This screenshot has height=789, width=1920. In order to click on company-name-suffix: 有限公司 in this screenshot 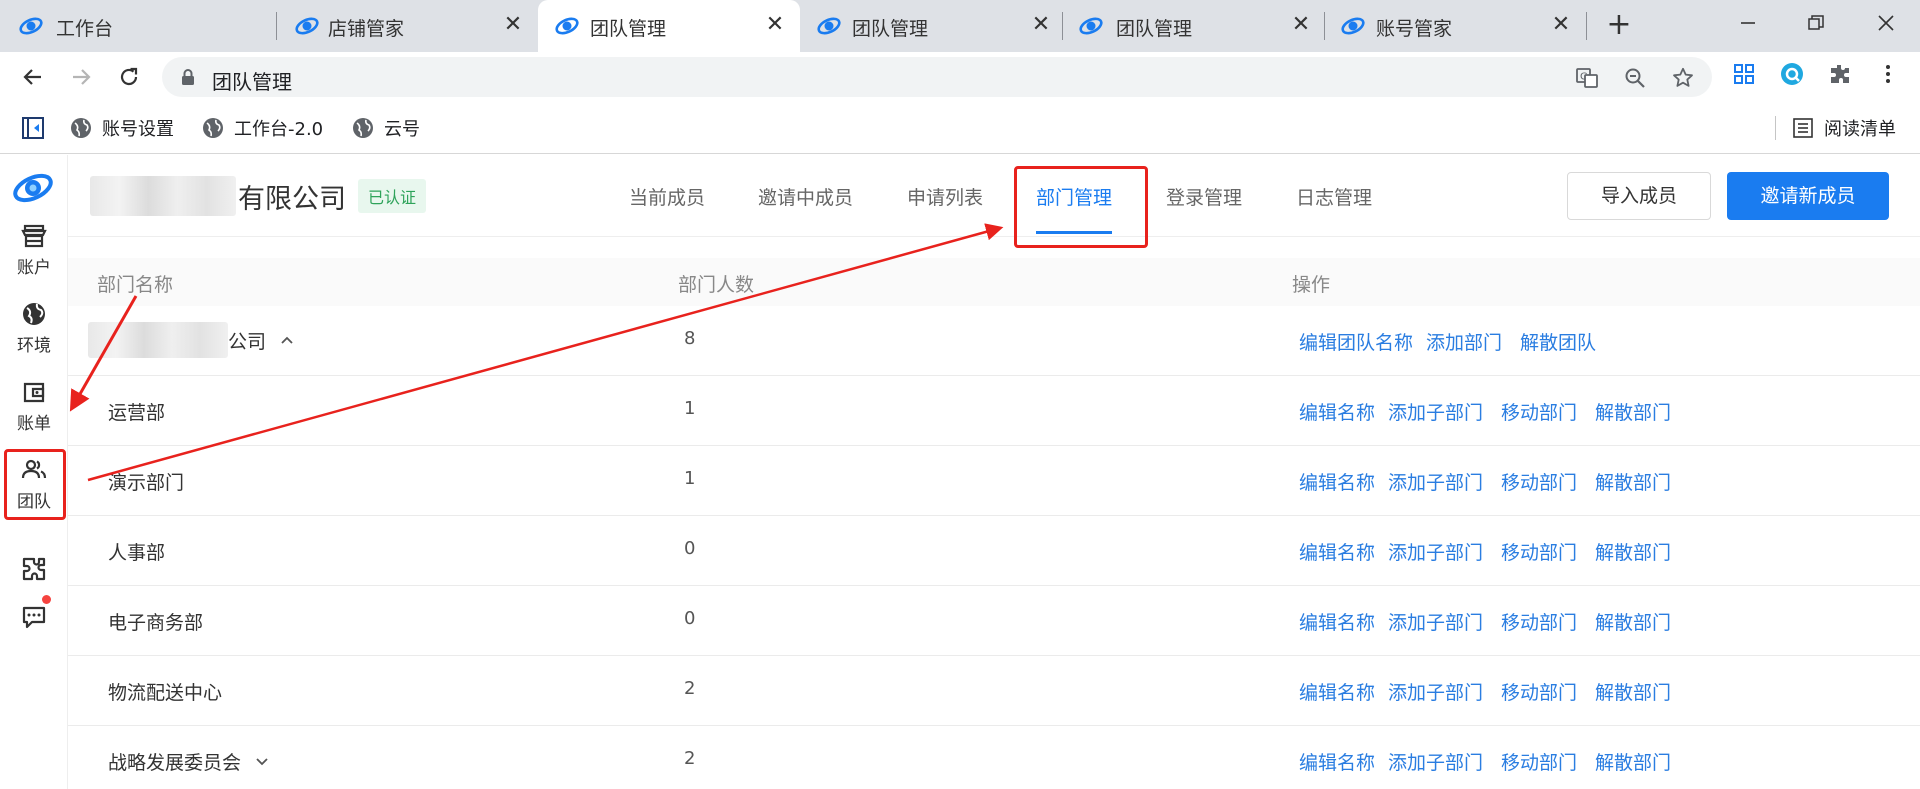, I will do `click(292, 199)`.